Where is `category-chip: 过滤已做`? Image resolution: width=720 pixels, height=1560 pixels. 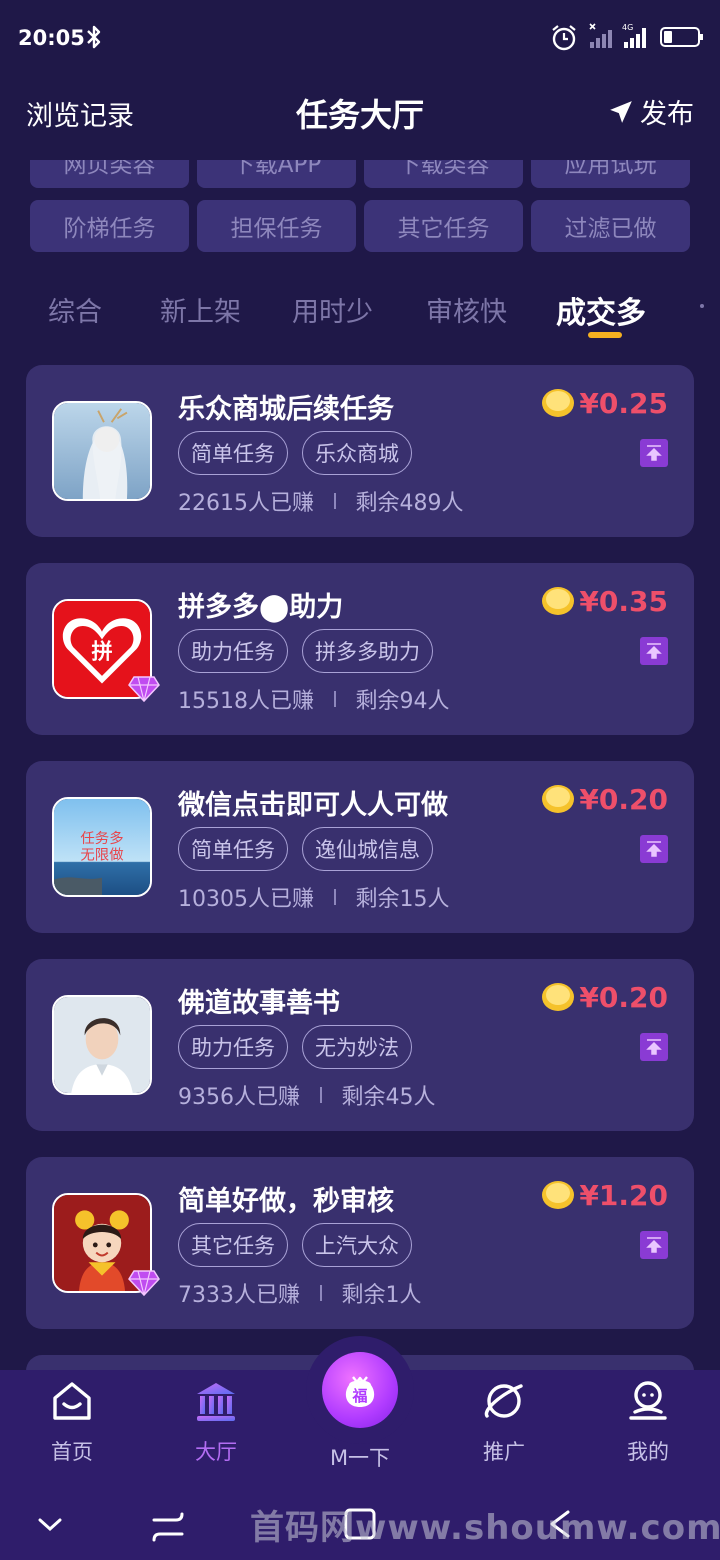 category-chip: 过滤已做 is located at coordinates (610, 226).